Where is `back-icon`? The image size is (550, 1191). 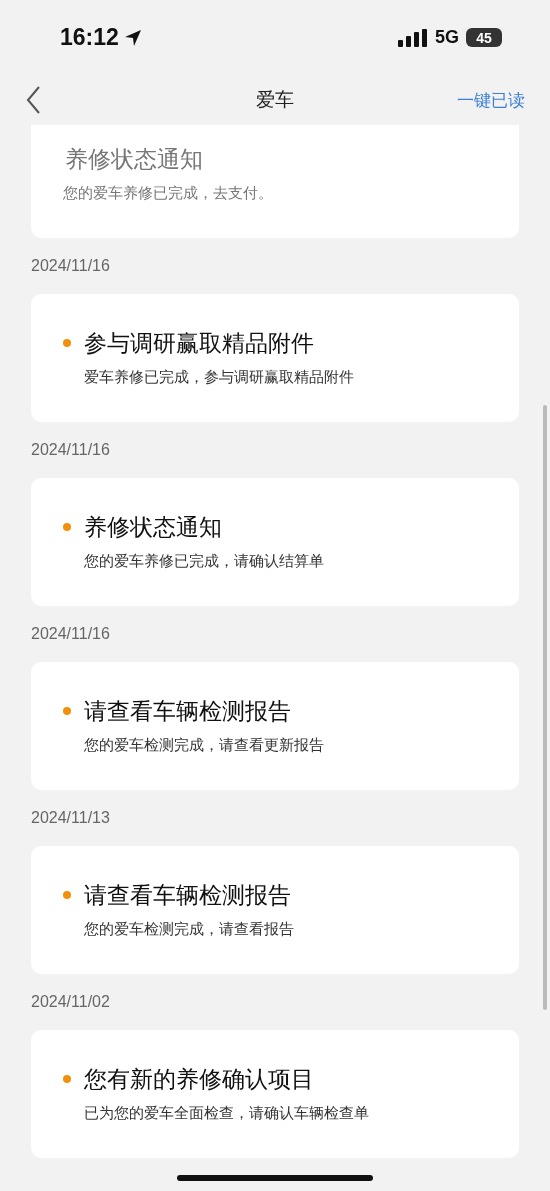
back-icon is located at coordinates (34, 100).